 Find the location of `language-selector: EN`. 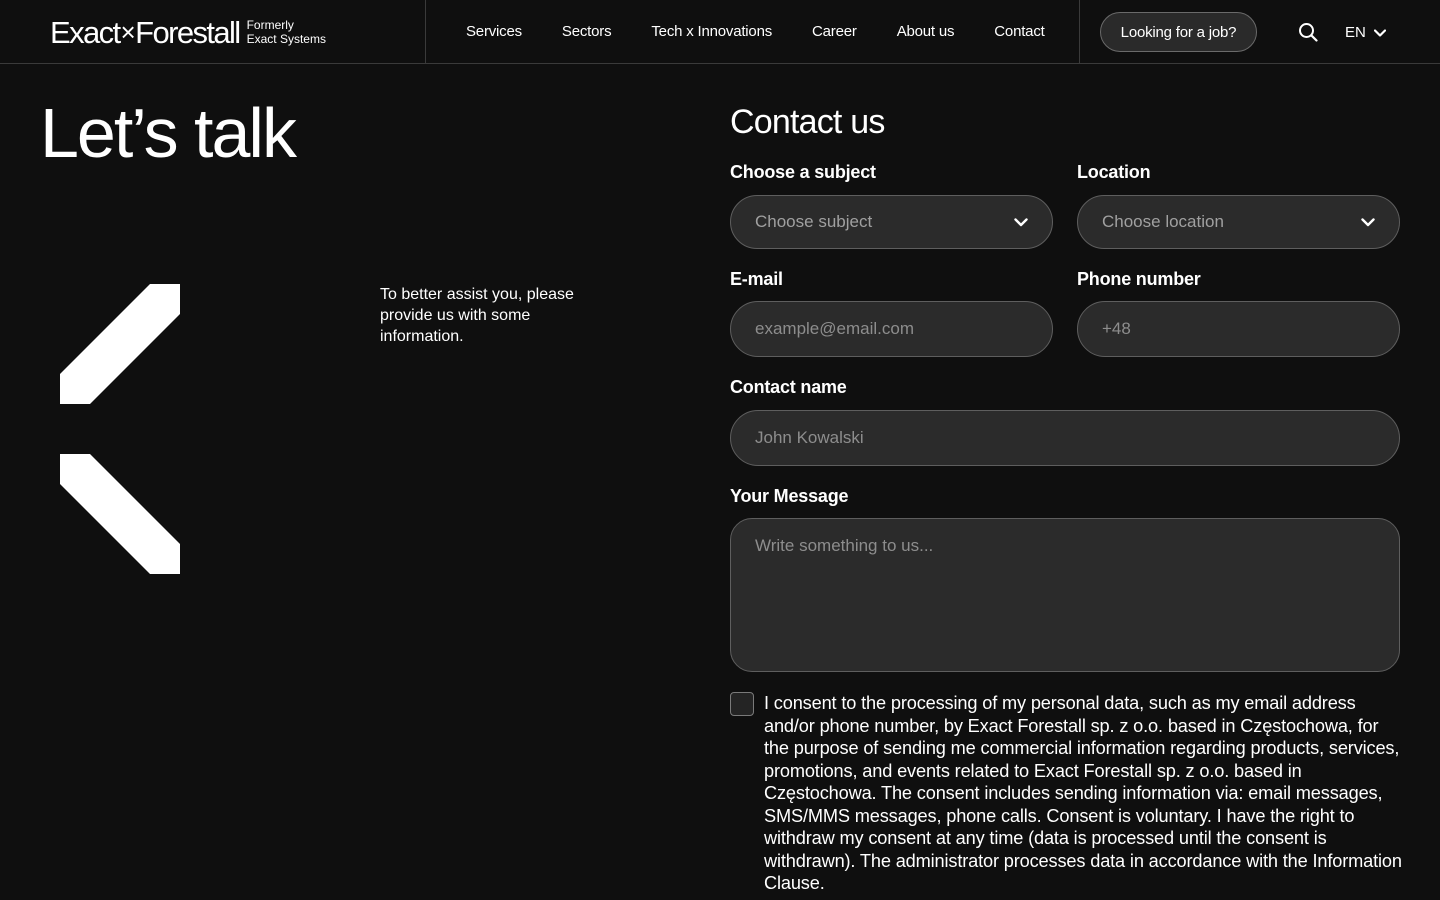

language-selector: EN is located at coordinates (1365, 32).